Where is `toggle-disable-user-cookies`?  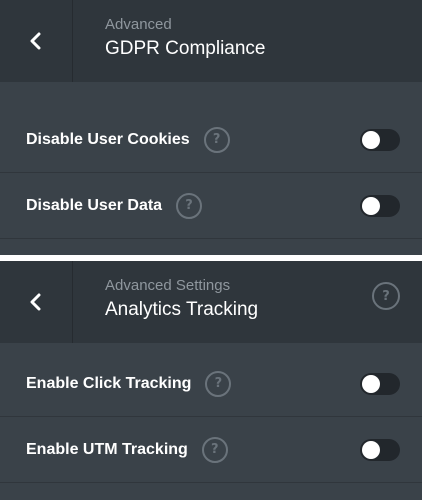
toggle-disable-user-cookies is located at coordinates (380, 140).